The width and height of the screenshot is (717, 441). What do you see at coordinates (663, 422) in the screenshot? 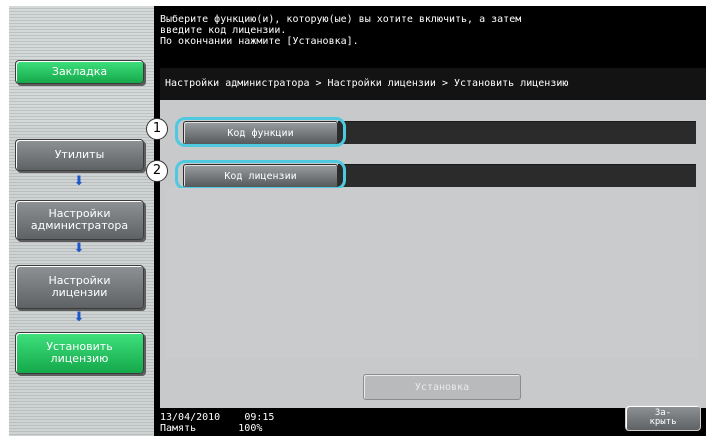
I see `close-label-2: крыть` at bounding box center [663, 422].